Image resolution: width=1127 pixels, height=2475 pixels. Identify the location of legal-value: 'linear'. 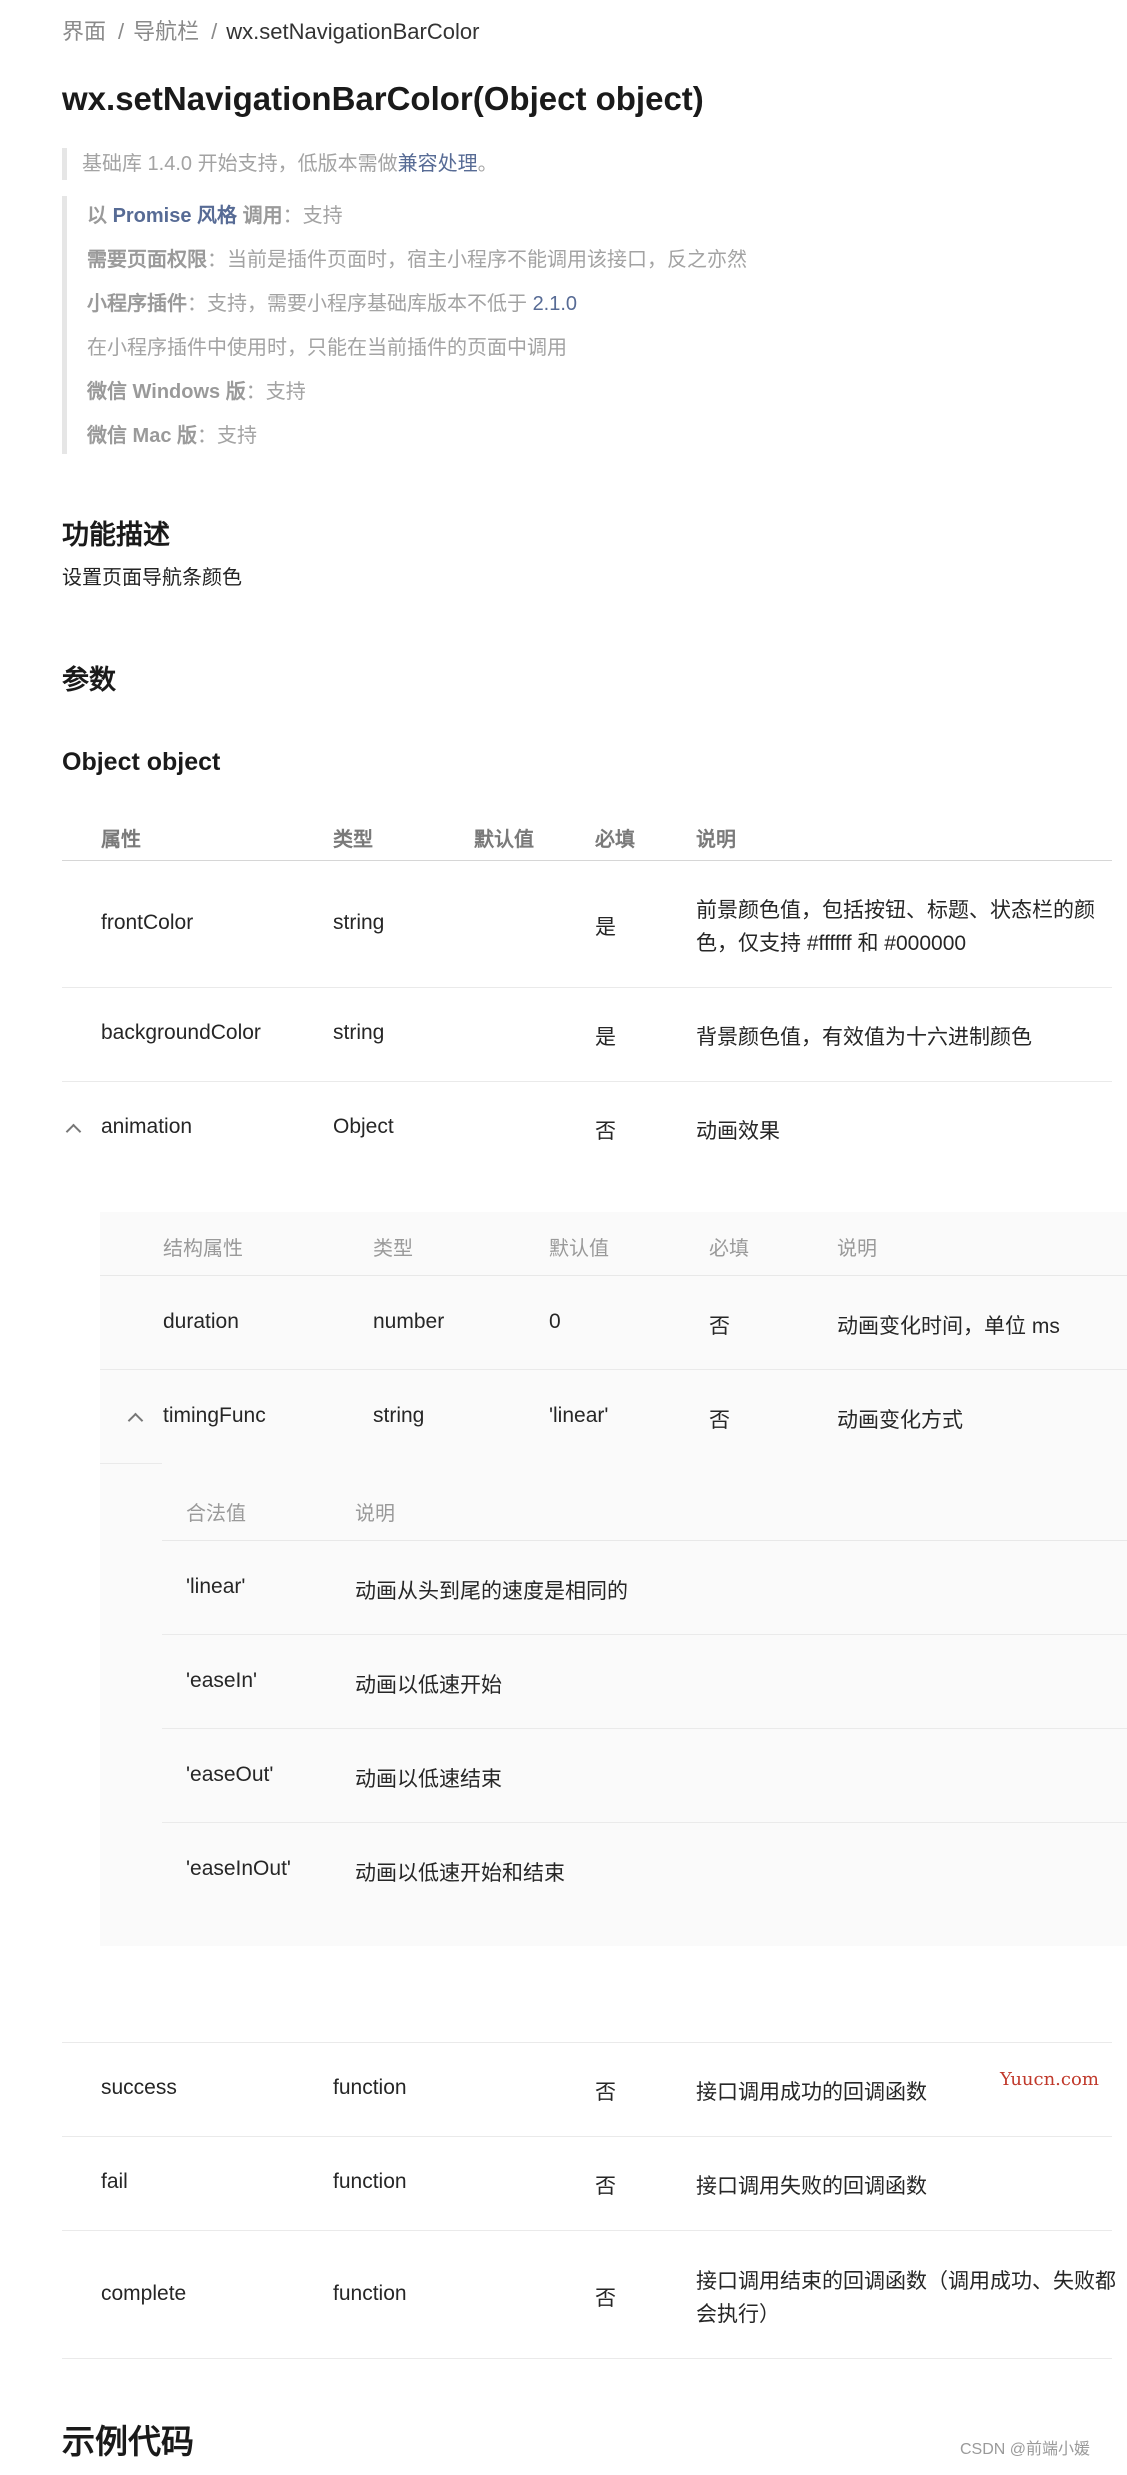
(216, 1586).